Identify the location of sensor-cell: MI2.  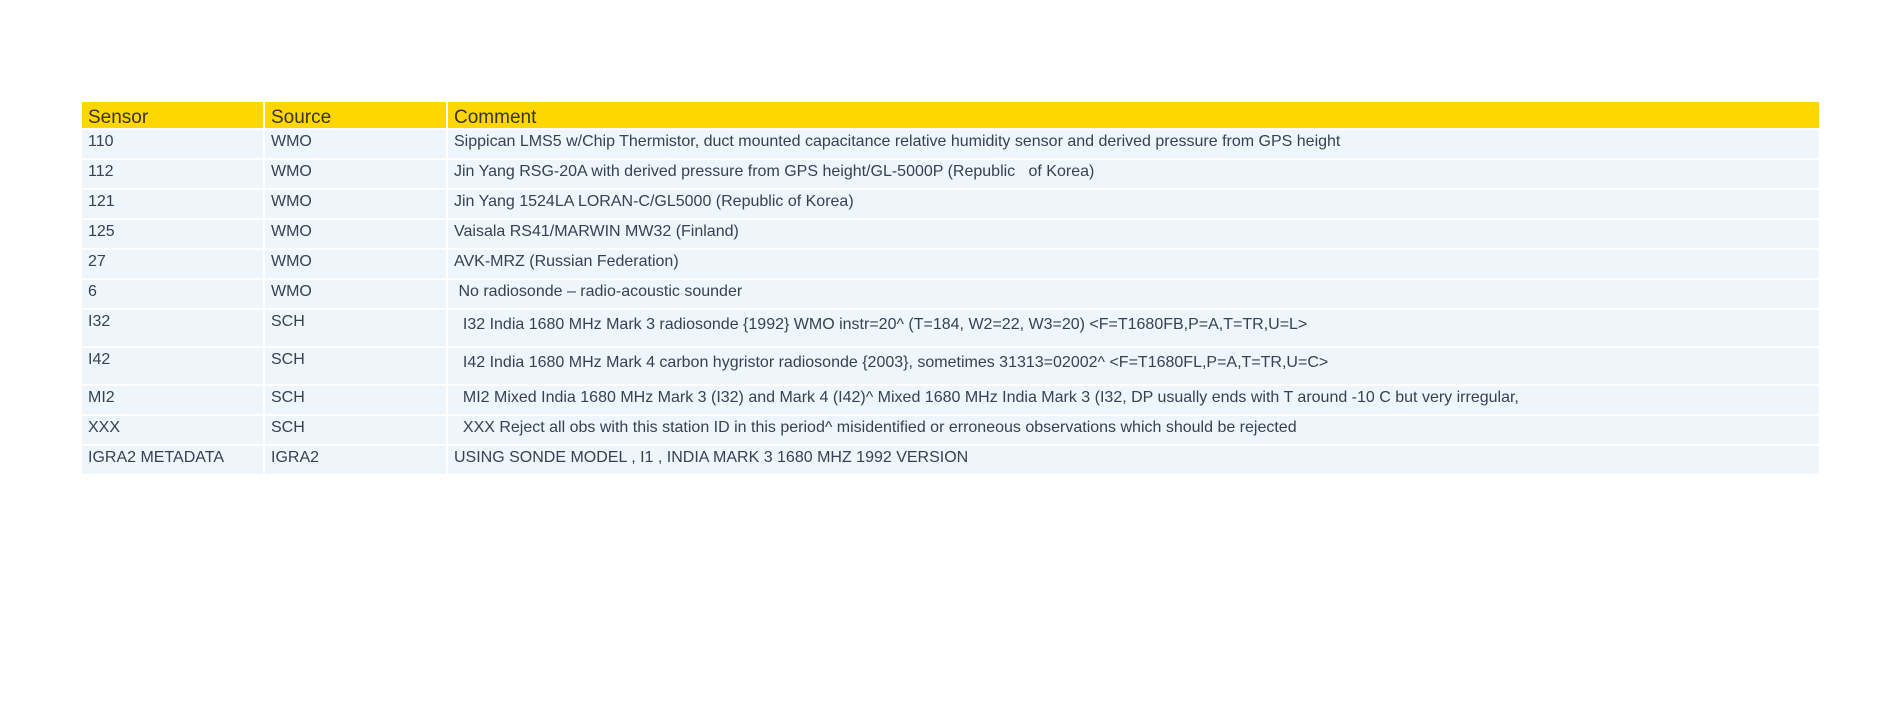
(172, 400).